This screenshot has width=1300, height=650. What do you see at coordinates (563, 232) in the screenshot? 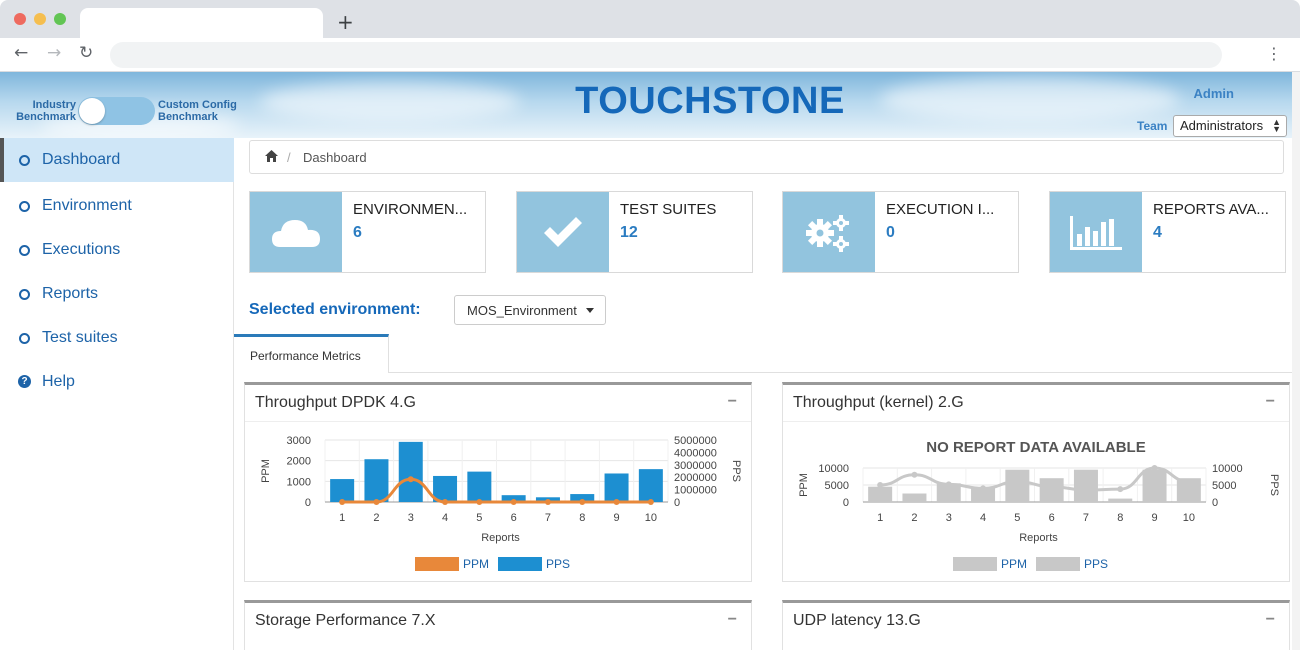
I see `checkmark-icon` at bounding box center [563, 232].